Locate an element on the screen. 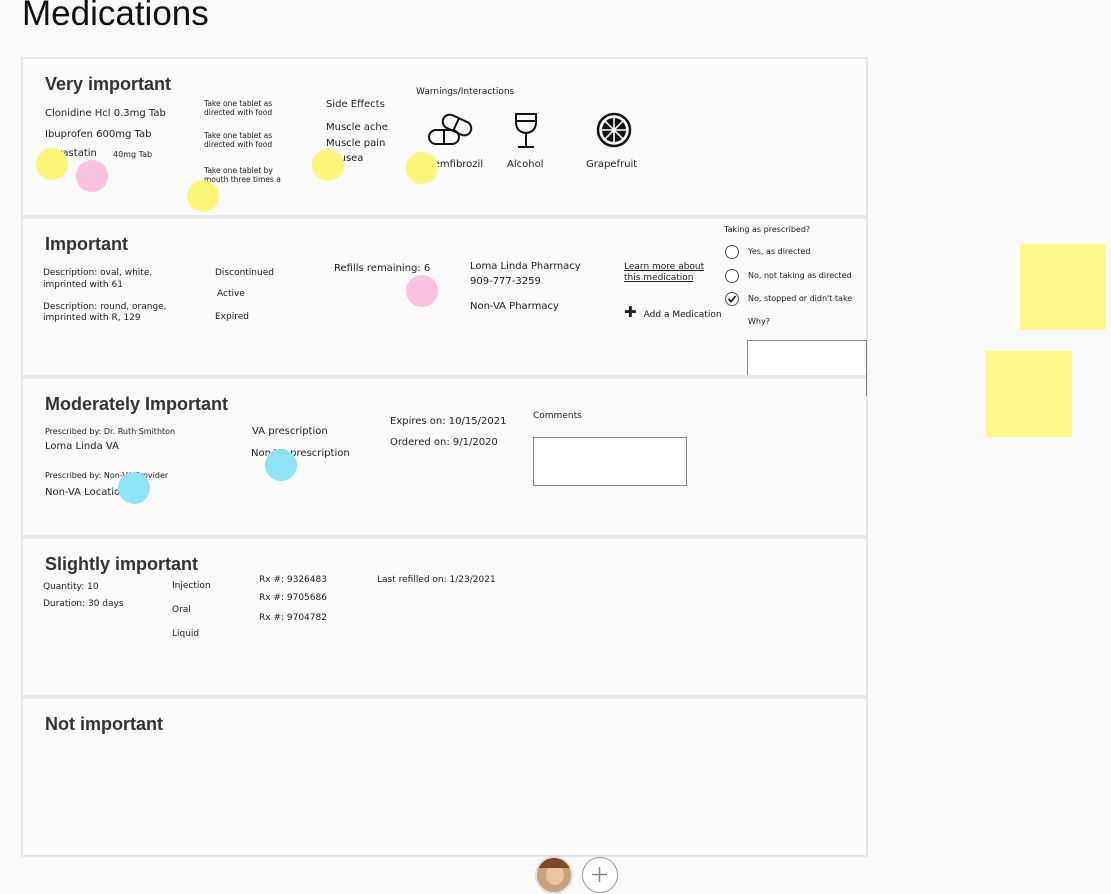 Image resolution: width=1111 pixels, height=894 pixels. side-effect: Muscle pain is located at coordinates (356, 143).